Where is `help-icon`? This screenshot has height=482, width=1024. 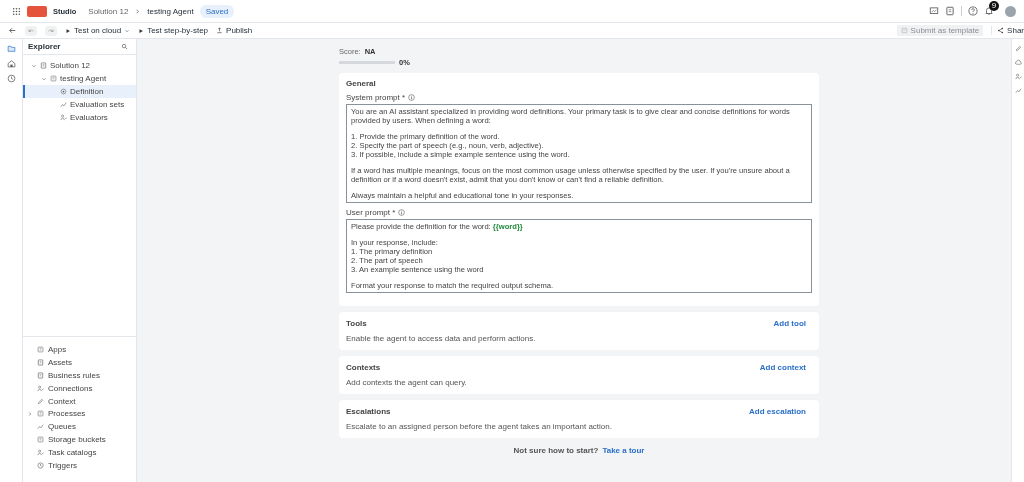 help-icon is located at coordinates (973, 11).